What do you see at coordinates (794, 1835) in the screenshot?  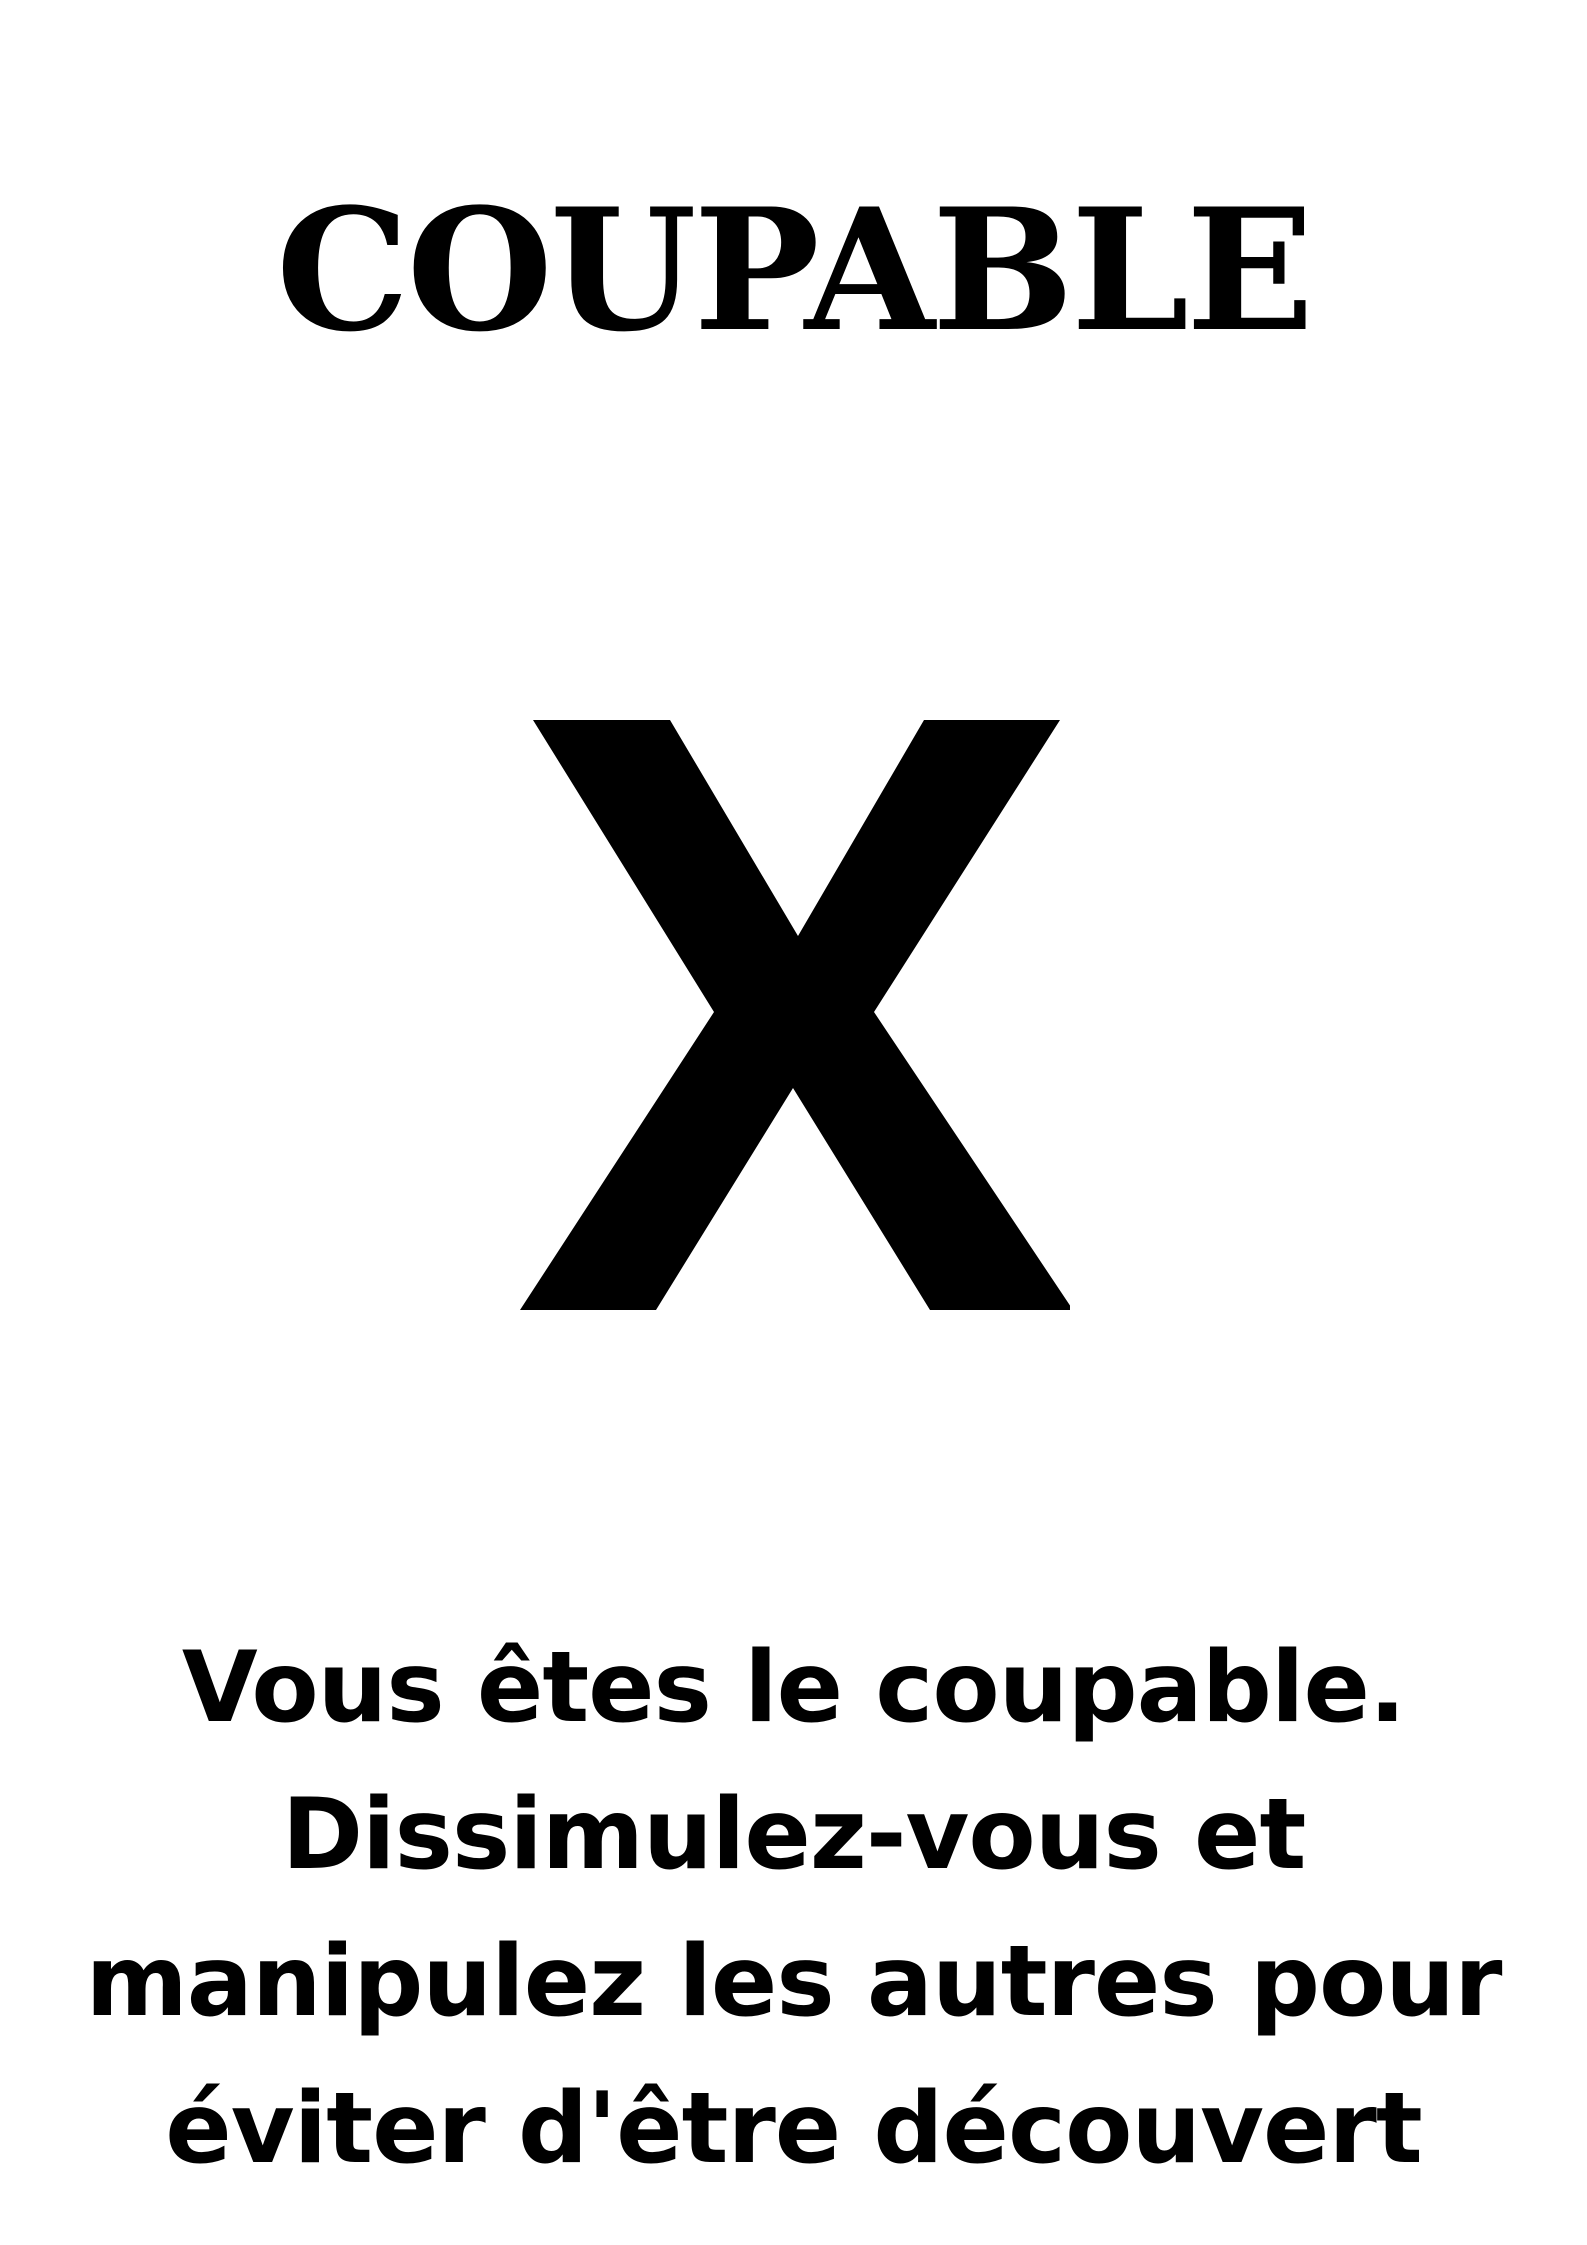 I see `description-line: Dissimulez-vous et` at bounding box center [794, 1835].